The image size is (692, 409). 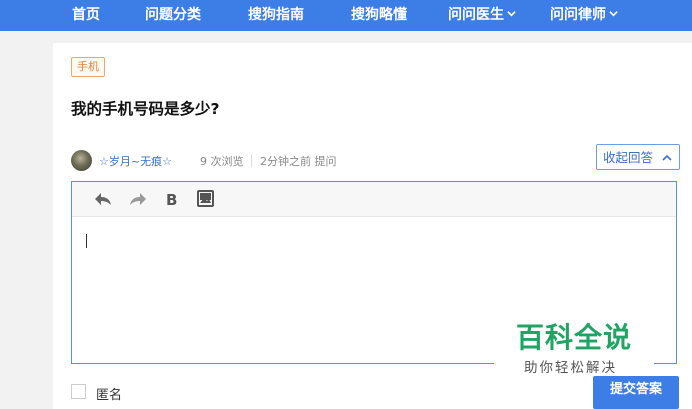 What do you see at coordinates (103, 199) in the screenshot?
I see `undo-icon` at bounding box center [103, 199].